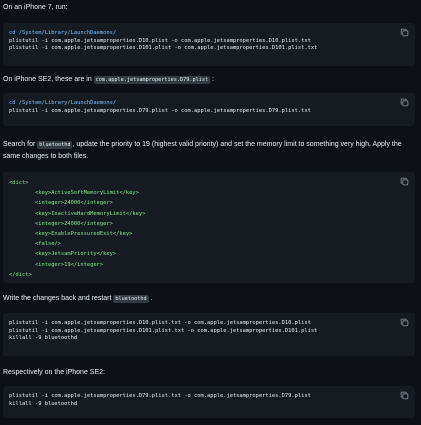 Image resolution: width=421 pixels, height=425 pixels. What do you see at coordinates (20, 144) in the screenshot?
I see `search-prefix: Search for` at bounding box center [20, 144].